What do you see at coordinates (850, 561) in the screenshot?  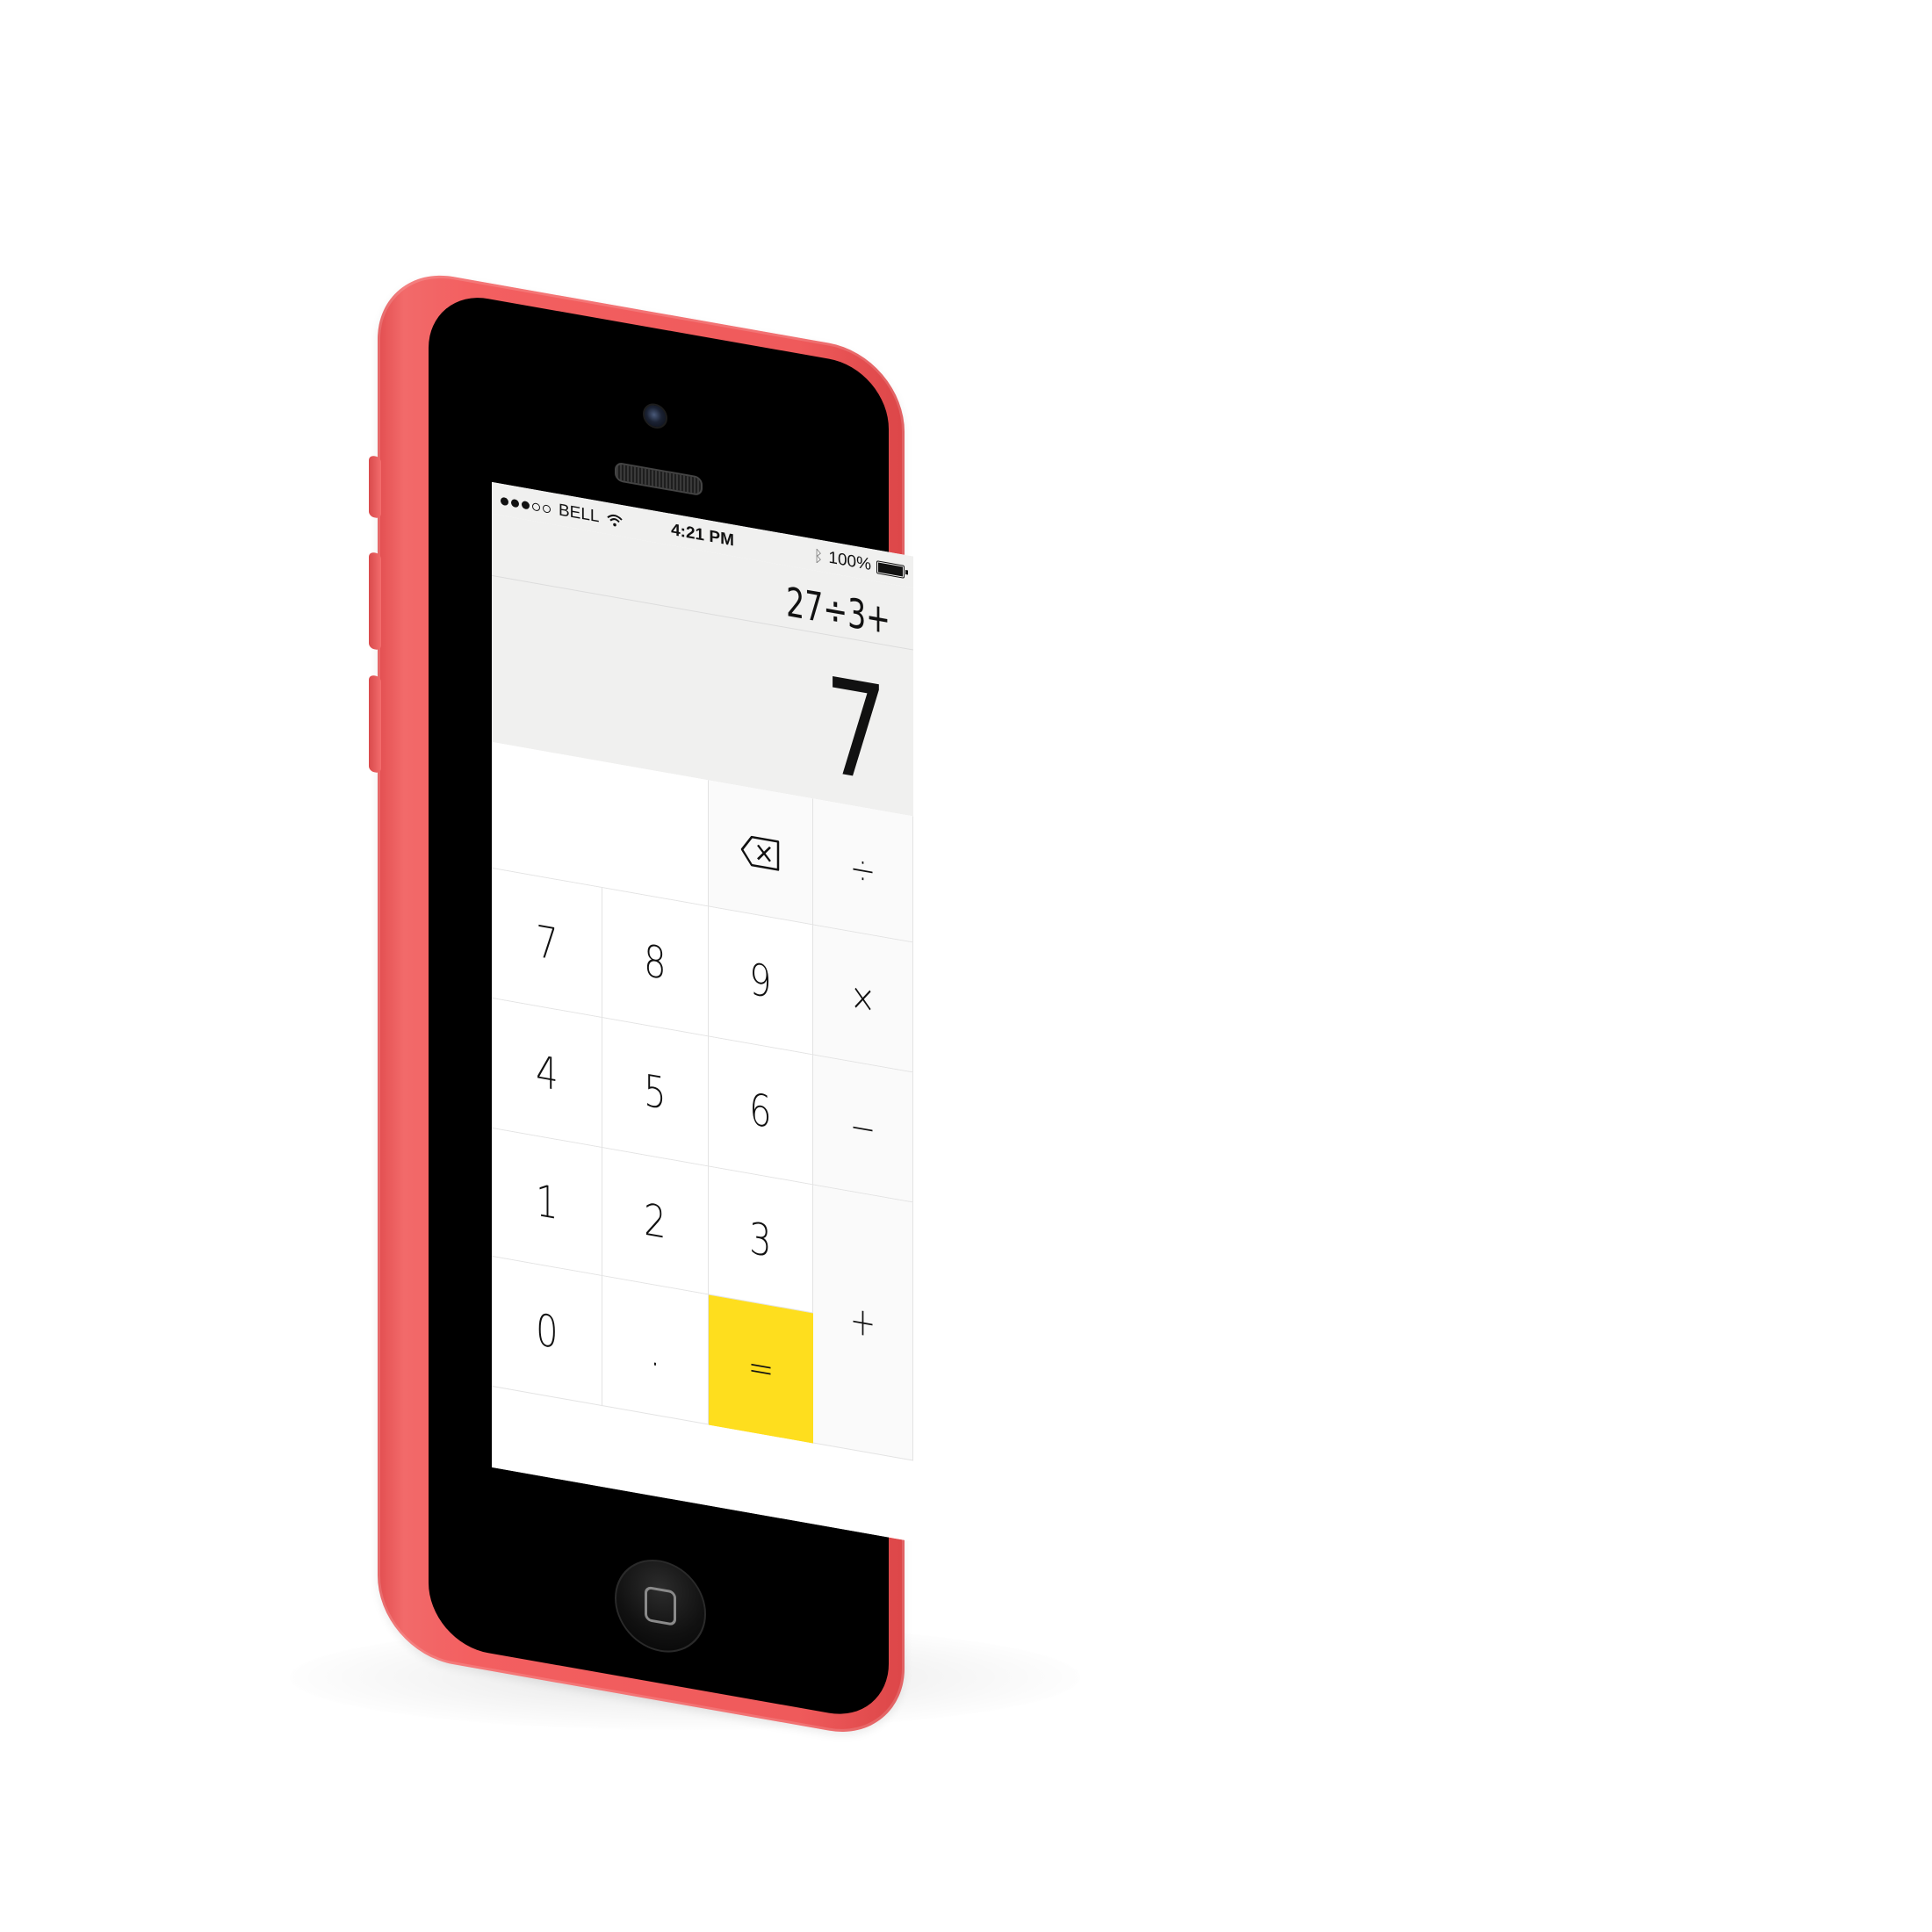 I see `battery-percent: 100%` at bounding box center [850, 561].